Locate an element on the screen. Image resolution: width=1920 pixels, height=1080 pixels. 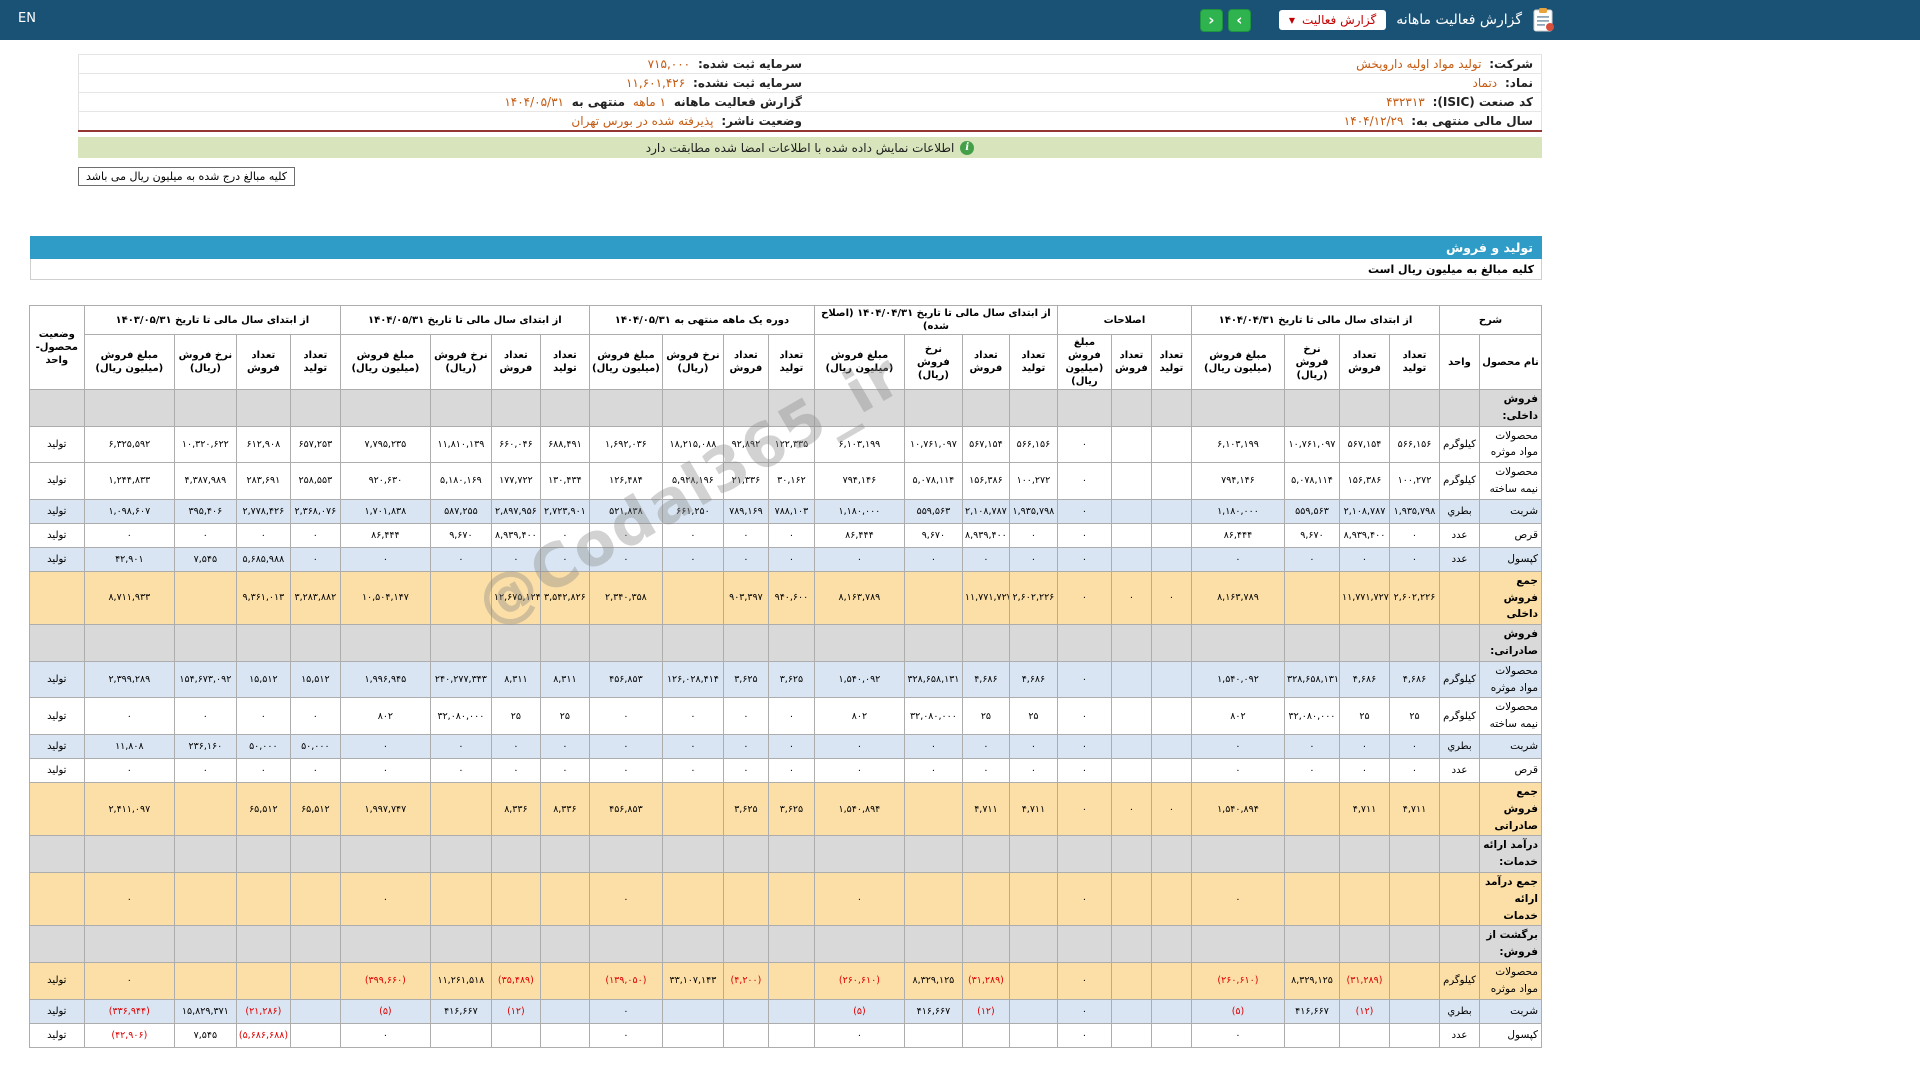
value-cell: (۴,۲۰۰) is located at coordinates (745, 980).